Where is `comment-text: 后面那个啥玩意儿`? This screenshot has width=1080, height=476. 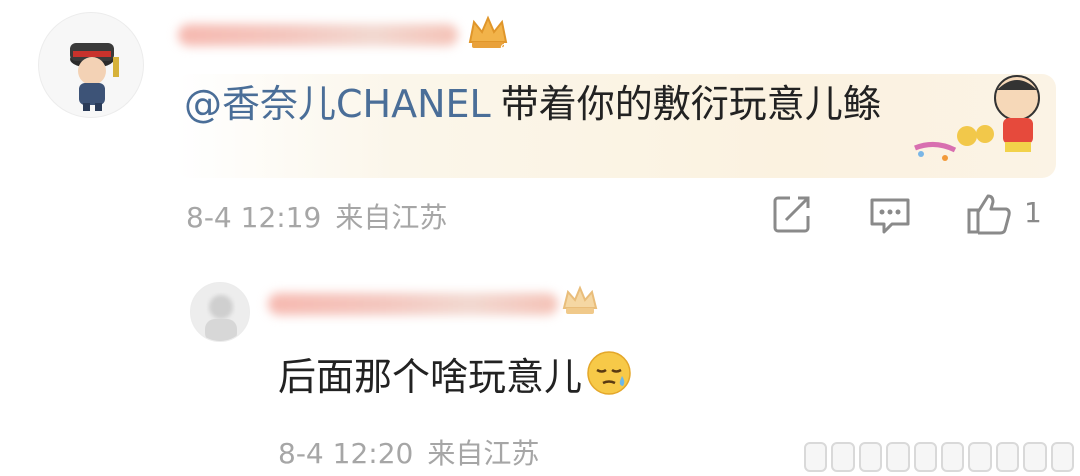 comment-text: 后面那个啥玩意儿 is located at coordinates (455, 375).